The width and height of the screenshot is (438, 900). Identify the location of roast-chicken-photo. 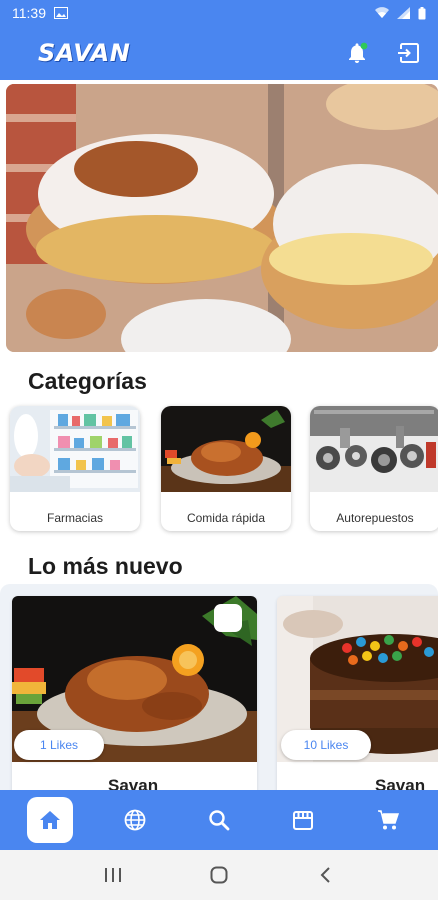
(226, 449).